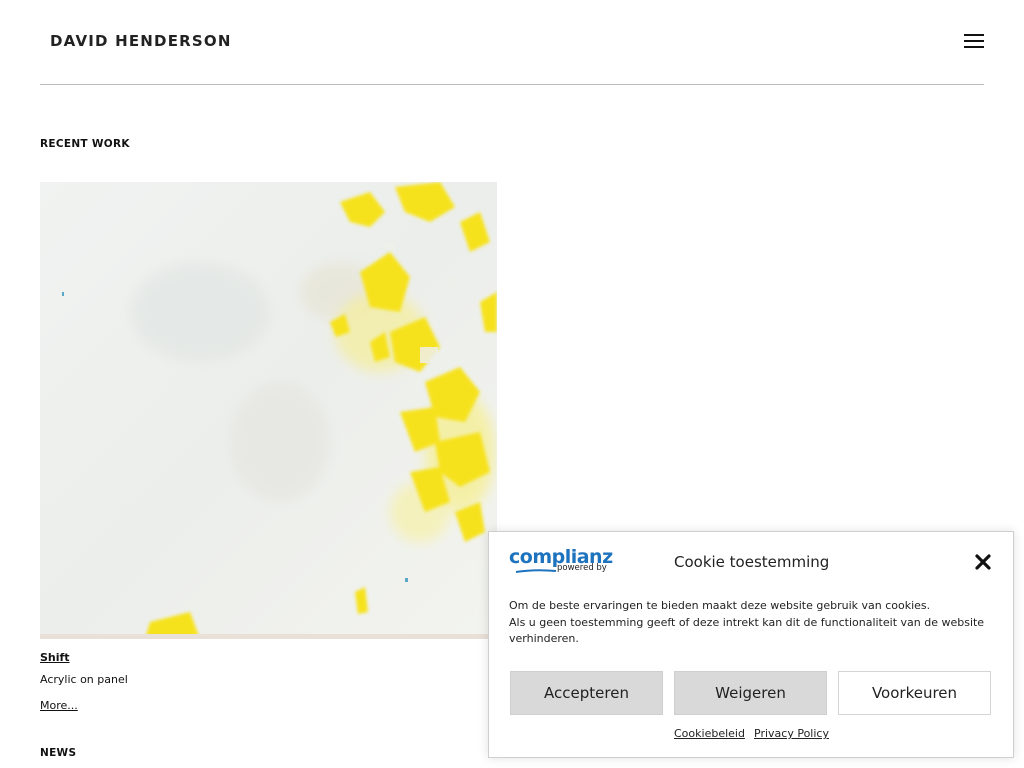 The image size is (1024, 768). Describe the element at coordinates (141, 41) in the screenshot. I see `site-title: DAVID HENDERSON` at that location.